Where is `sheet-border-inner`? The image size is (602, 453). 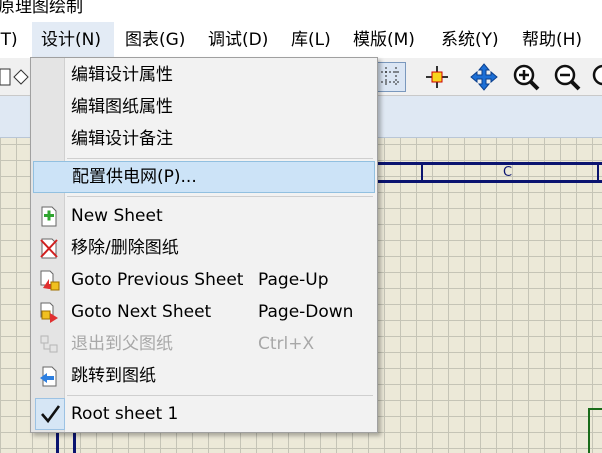
sheet-border-inner is located at coordinates (488, 181).